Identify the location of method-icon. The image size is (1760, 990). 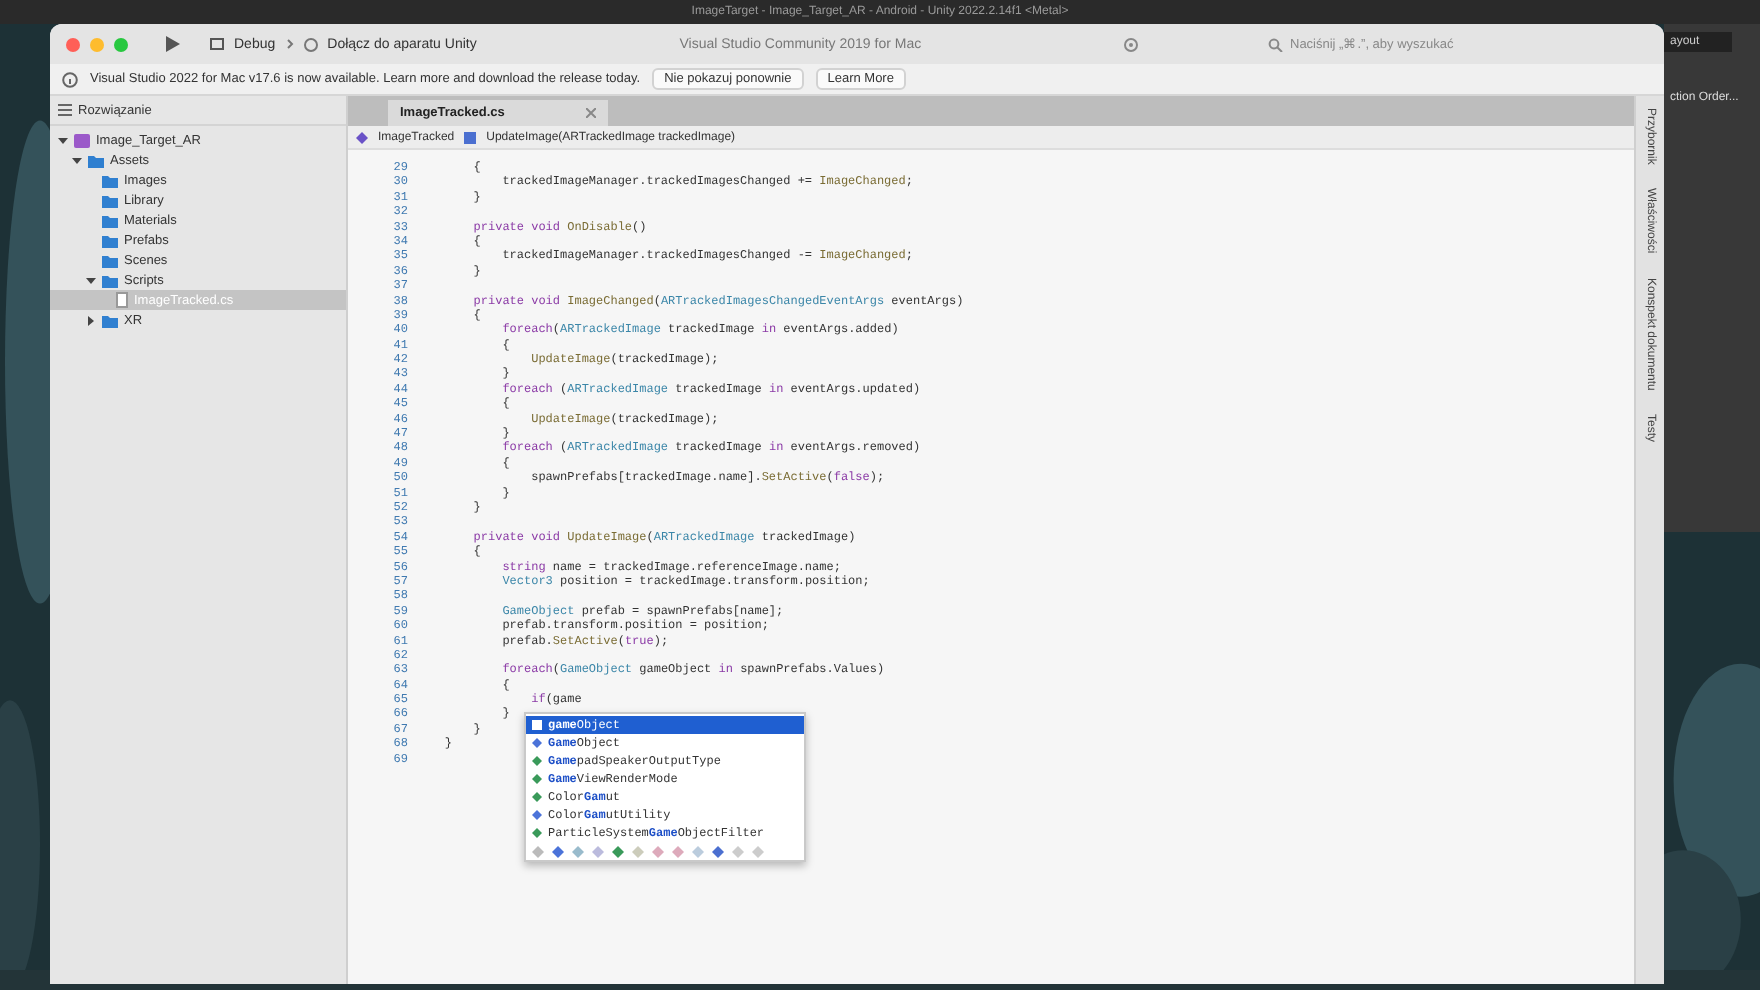
(470, 137).